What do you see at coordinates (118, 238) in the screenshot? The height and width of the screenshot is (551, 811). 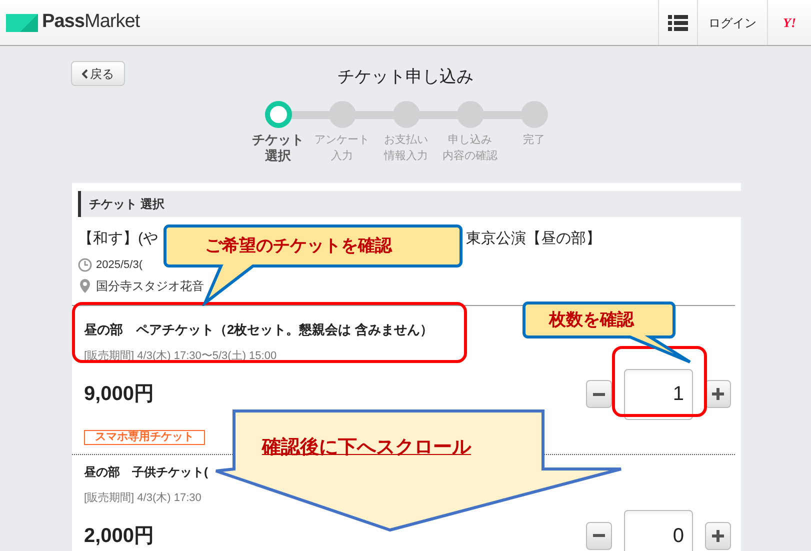 I see `event-title: 【和す】(や` at bounding box center [118, 238].